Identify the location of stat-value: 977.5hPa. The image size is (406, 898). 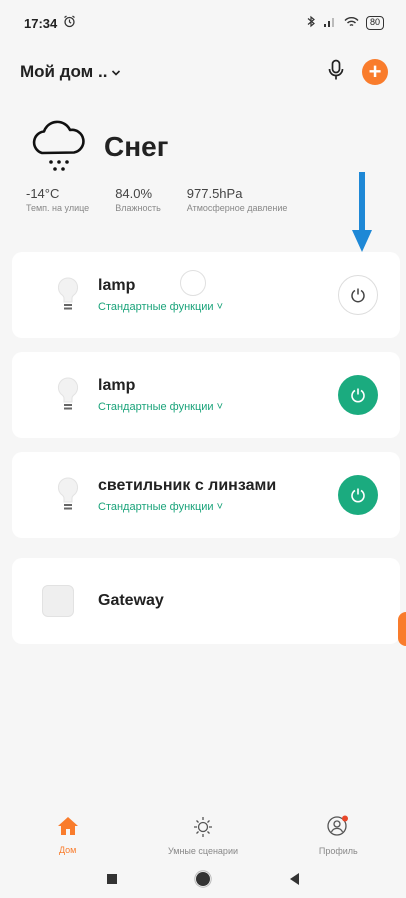
(214, 193).